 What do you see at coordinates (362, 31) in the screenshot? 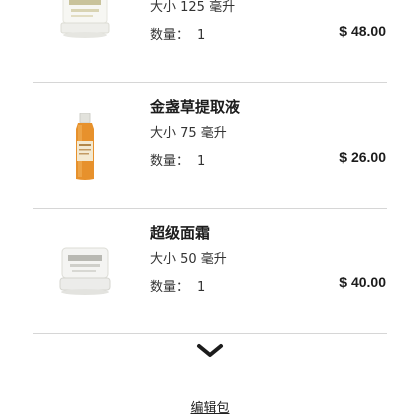
I see `item-price: $ 48.00` at bounding box center [362, 31].